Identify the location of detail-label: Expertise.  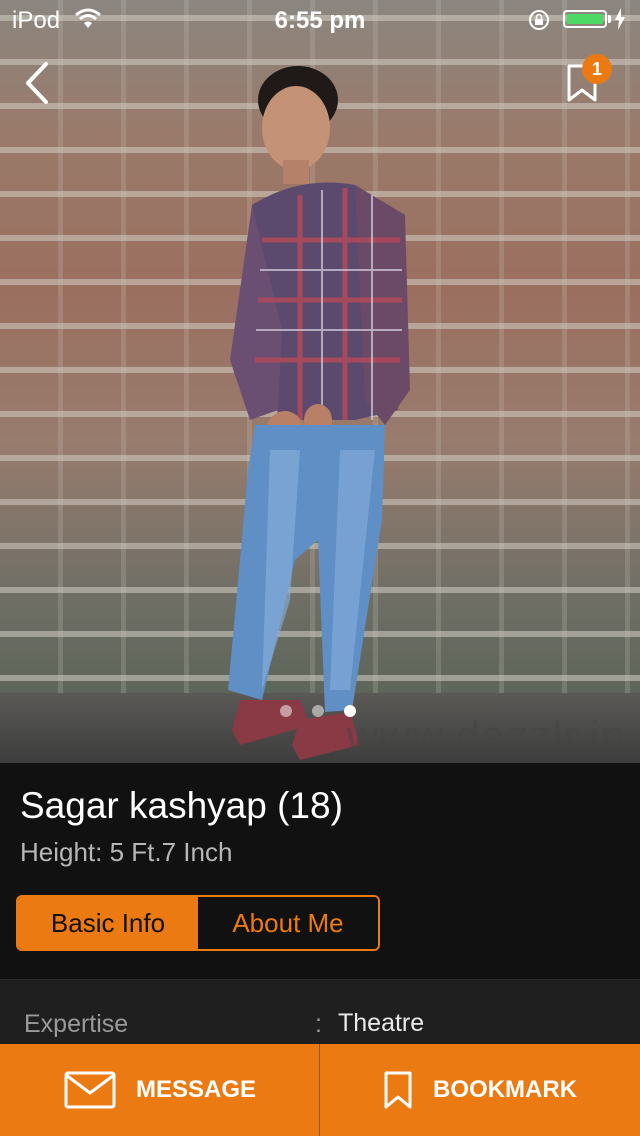
(76, 1024).